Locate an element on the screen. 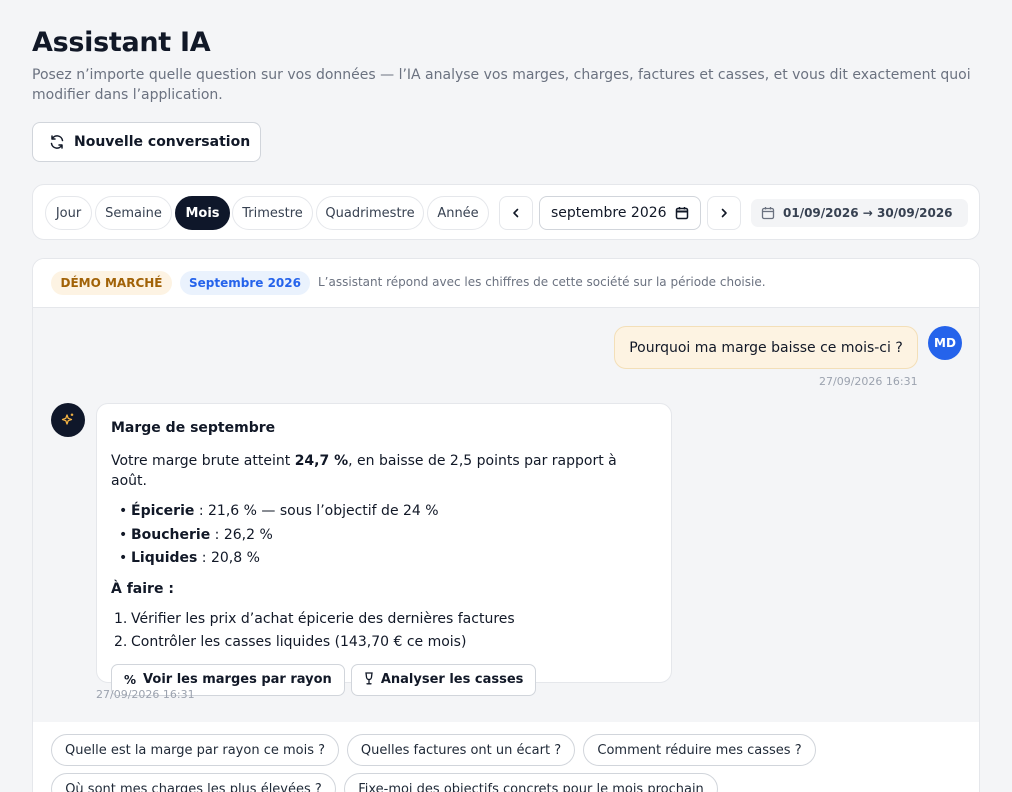 The image size is (1012, 792). date-range-display: 01/09/2026 → 30/09/2026 is located at coordinates (859, 213).